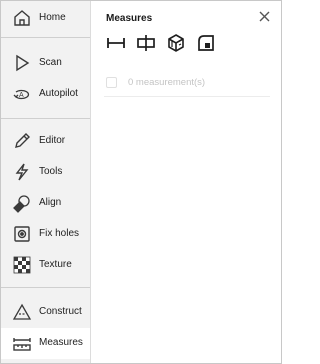 Image resolution: width=320 pixels, height=364 pixels. I want to click on sidebar-item-editor: Editor, so click(45, 141).